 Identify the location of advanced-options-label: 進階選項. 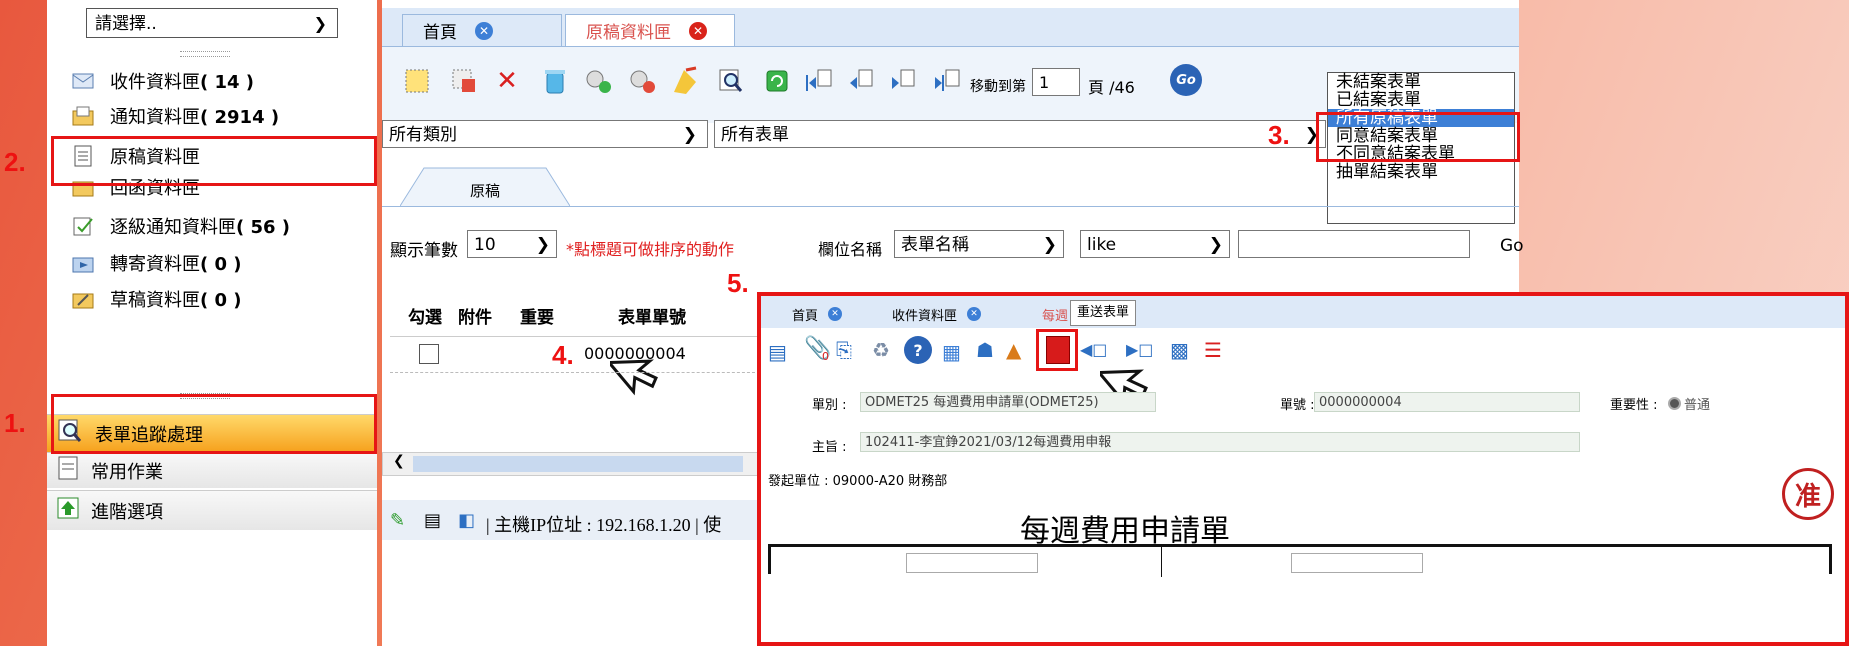
(127, 512).